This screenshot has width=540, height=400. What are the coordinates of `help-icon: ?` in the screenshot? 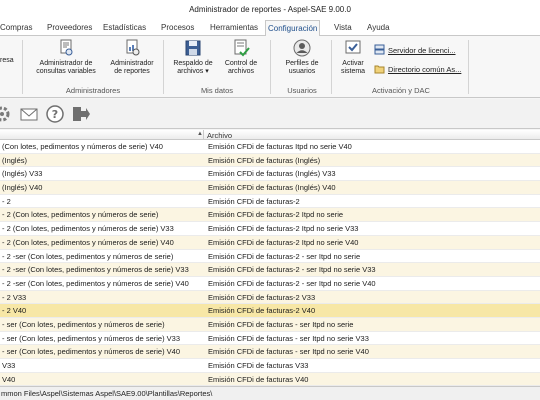 It's located at (55, 114).